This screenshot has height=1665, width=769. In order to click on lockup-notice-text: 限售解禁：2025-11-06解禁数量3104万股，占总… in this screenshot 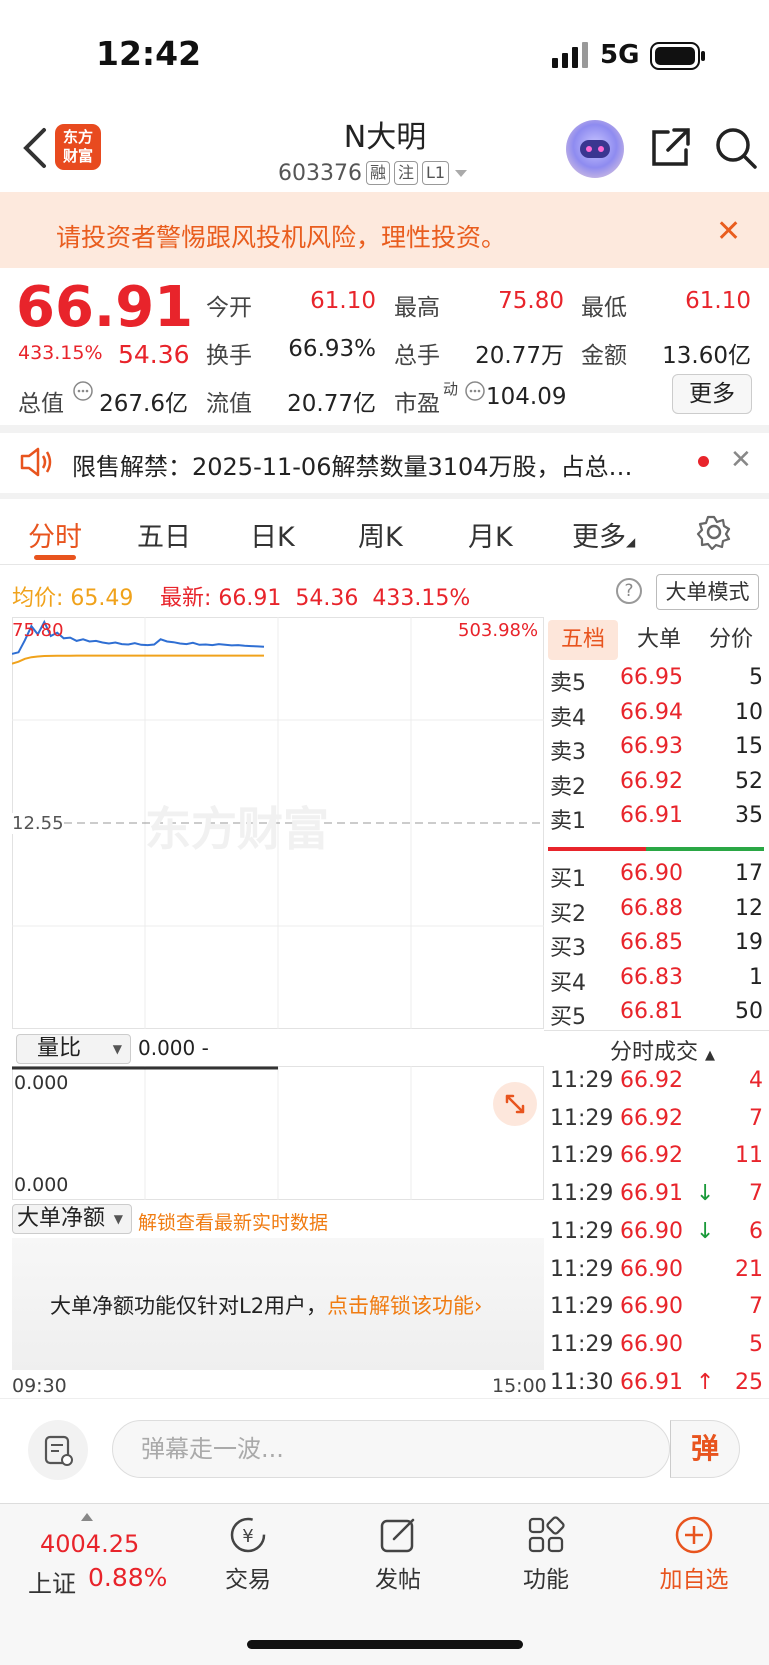, I will do `click(352, 464)`.